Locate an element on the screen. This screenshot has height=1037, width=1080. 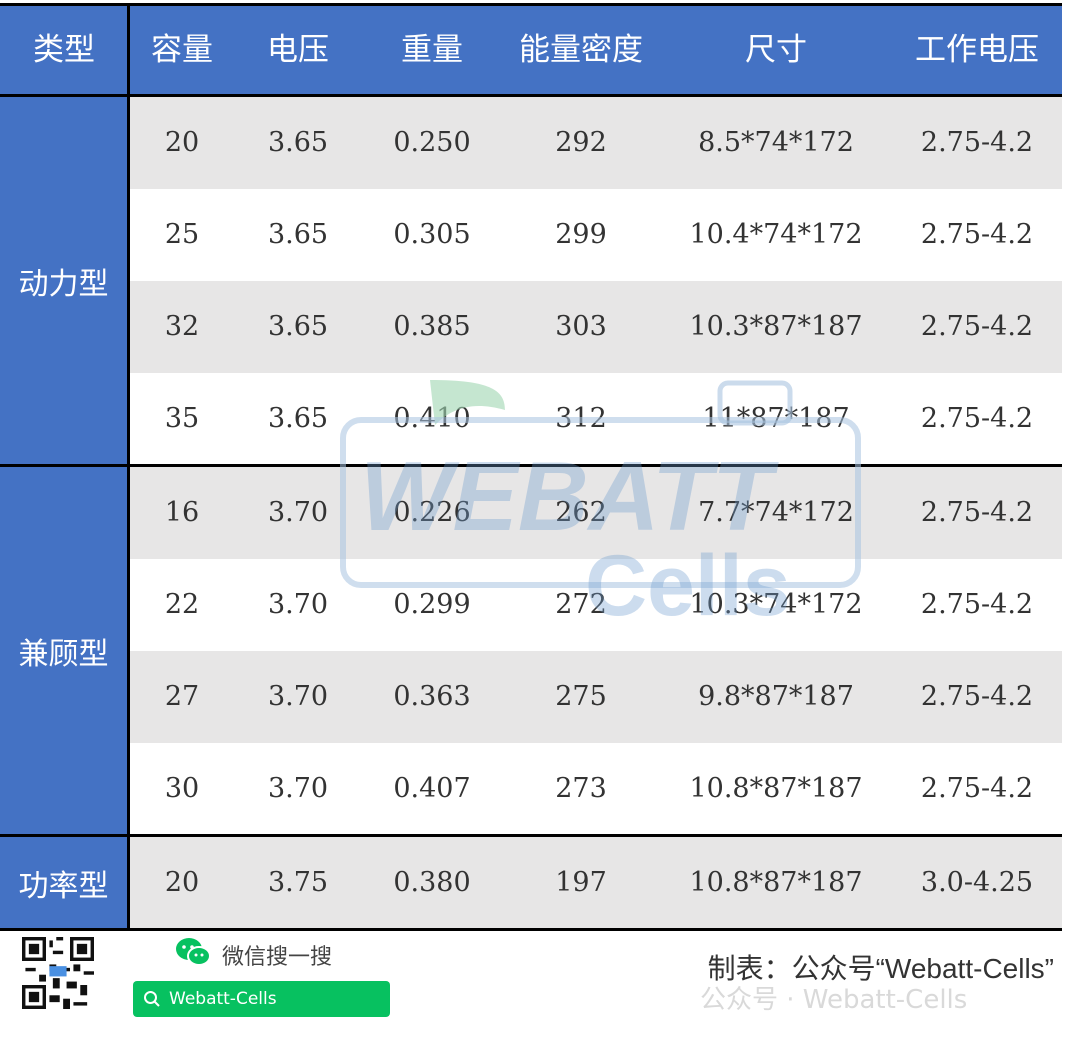
cell-capacity: 27 is located at coordinates (182, 696).